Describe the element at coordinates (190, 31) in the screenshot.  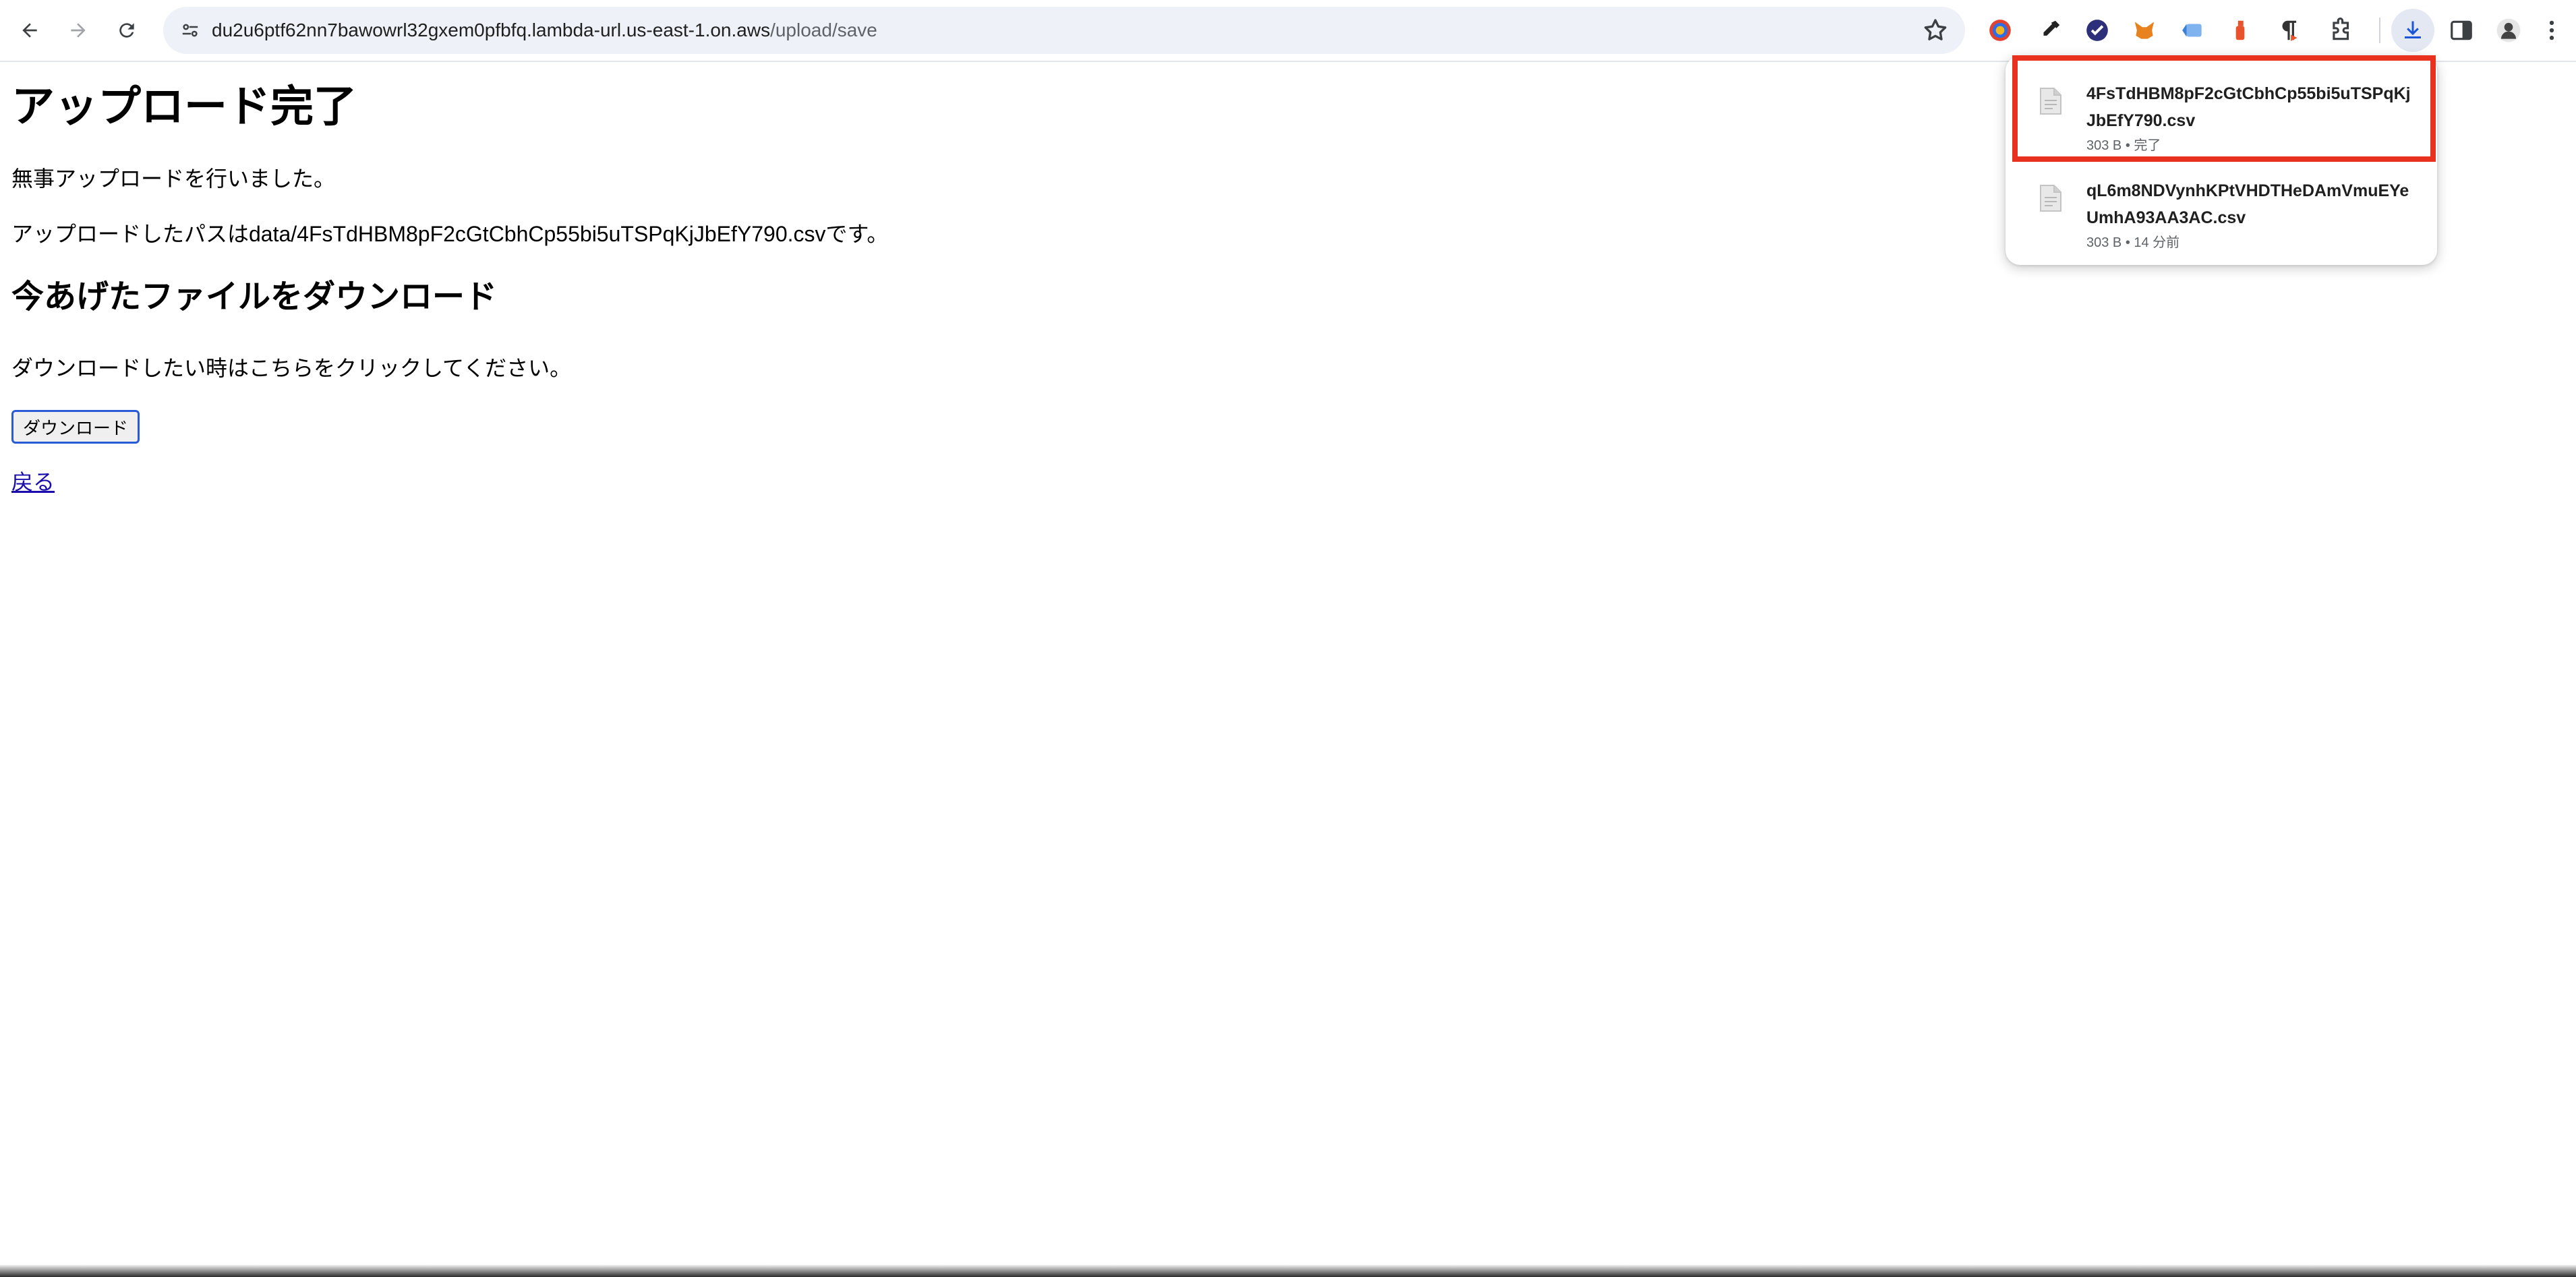
I see `site-settings-icon` at that location.